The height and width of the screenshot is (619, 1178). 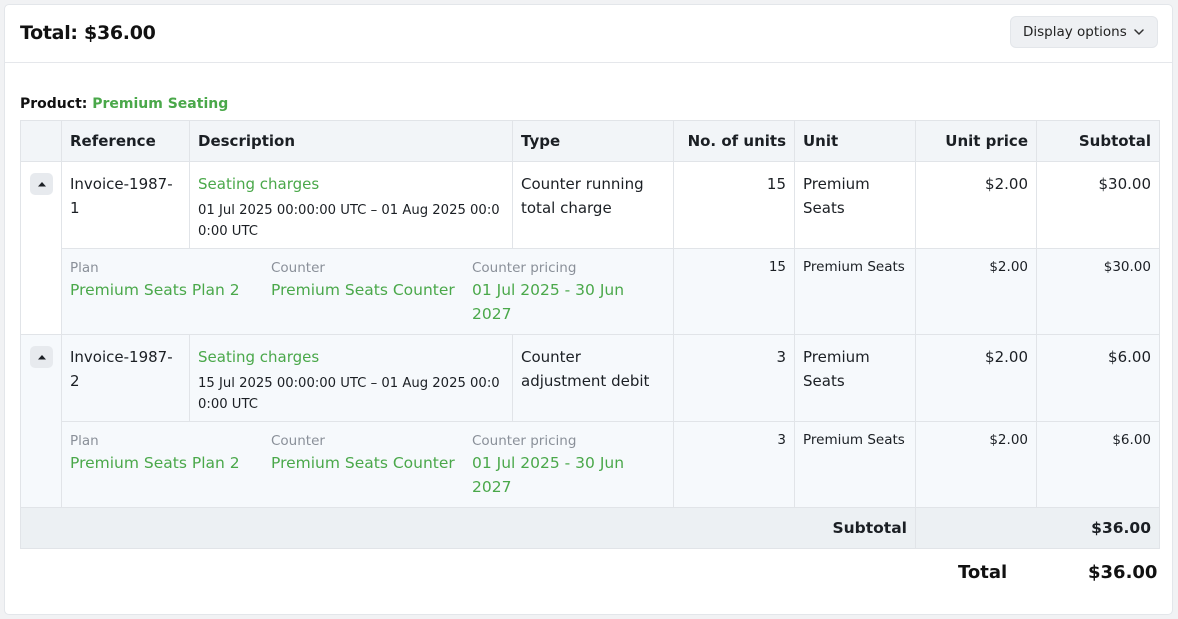 I want to click on subtotal-cell: $6.00, so click(x=1098, y=378).